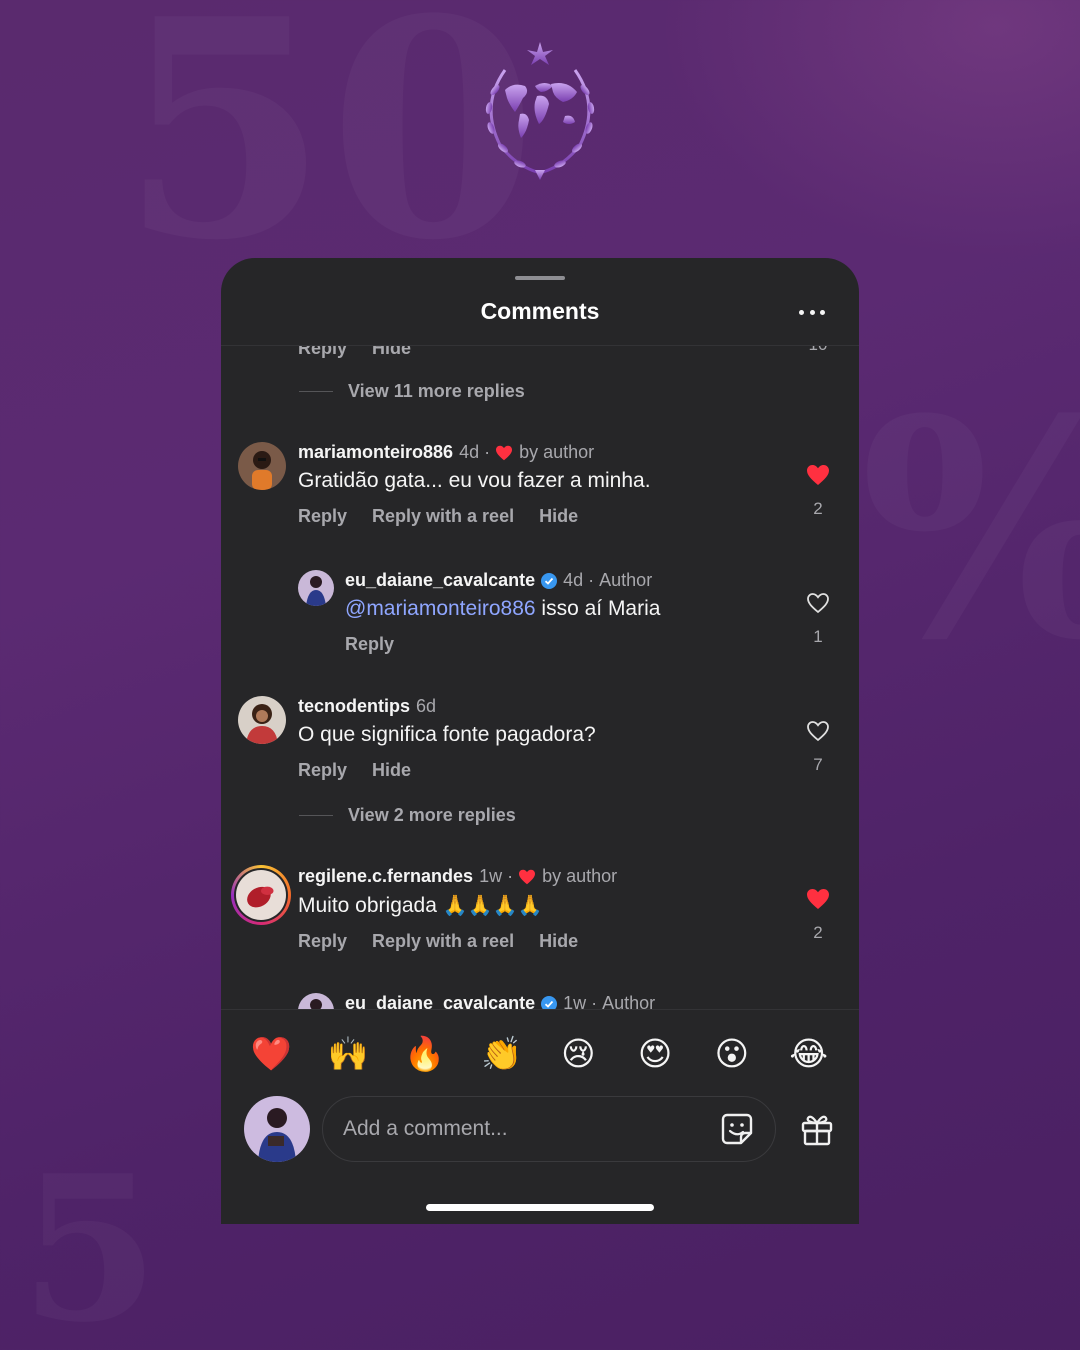  I want to click on comment-header: mariamonteiro886 4d · by author, so click(446, 452).